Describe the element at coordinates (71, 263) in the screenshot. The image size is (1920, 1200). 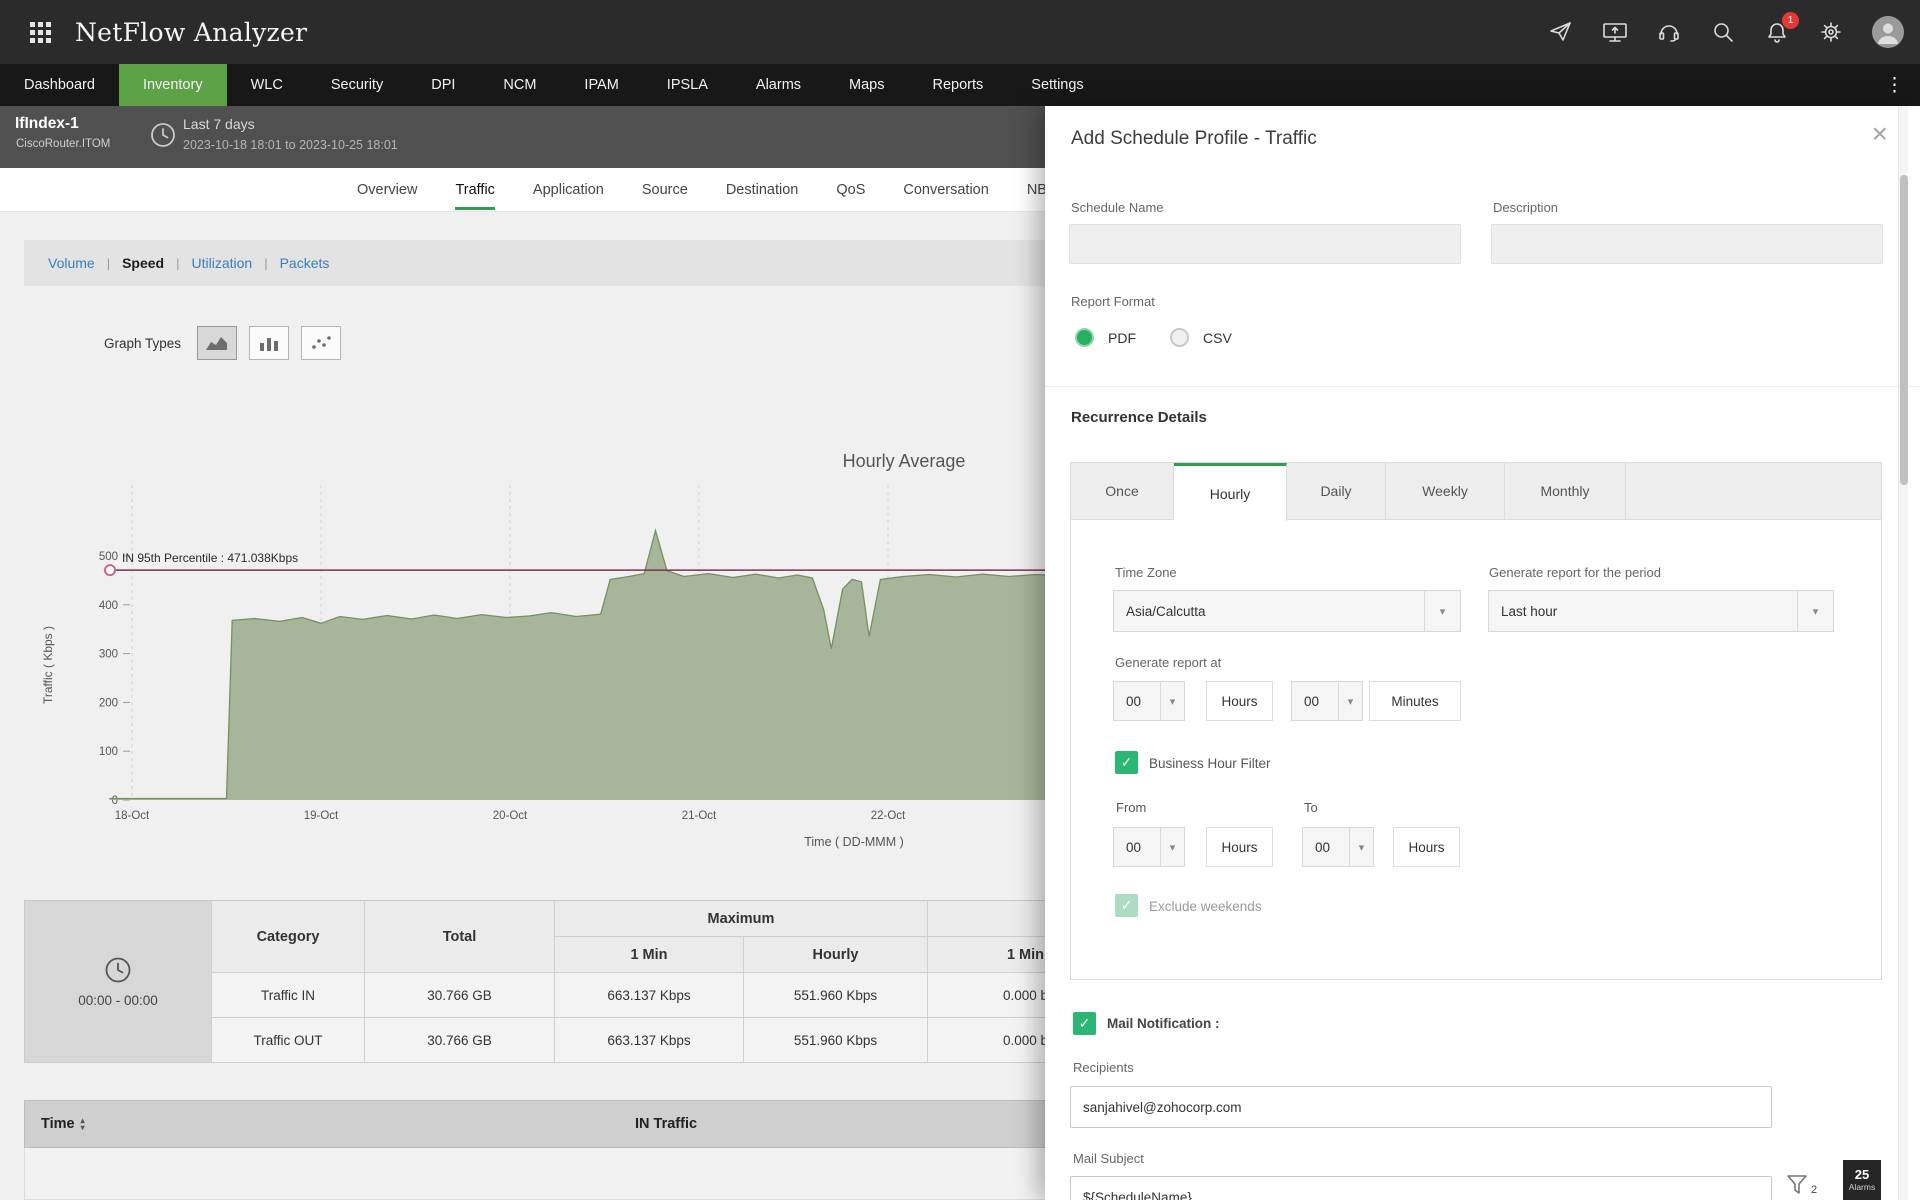
I see `subtab-volume: Volume` at that location.